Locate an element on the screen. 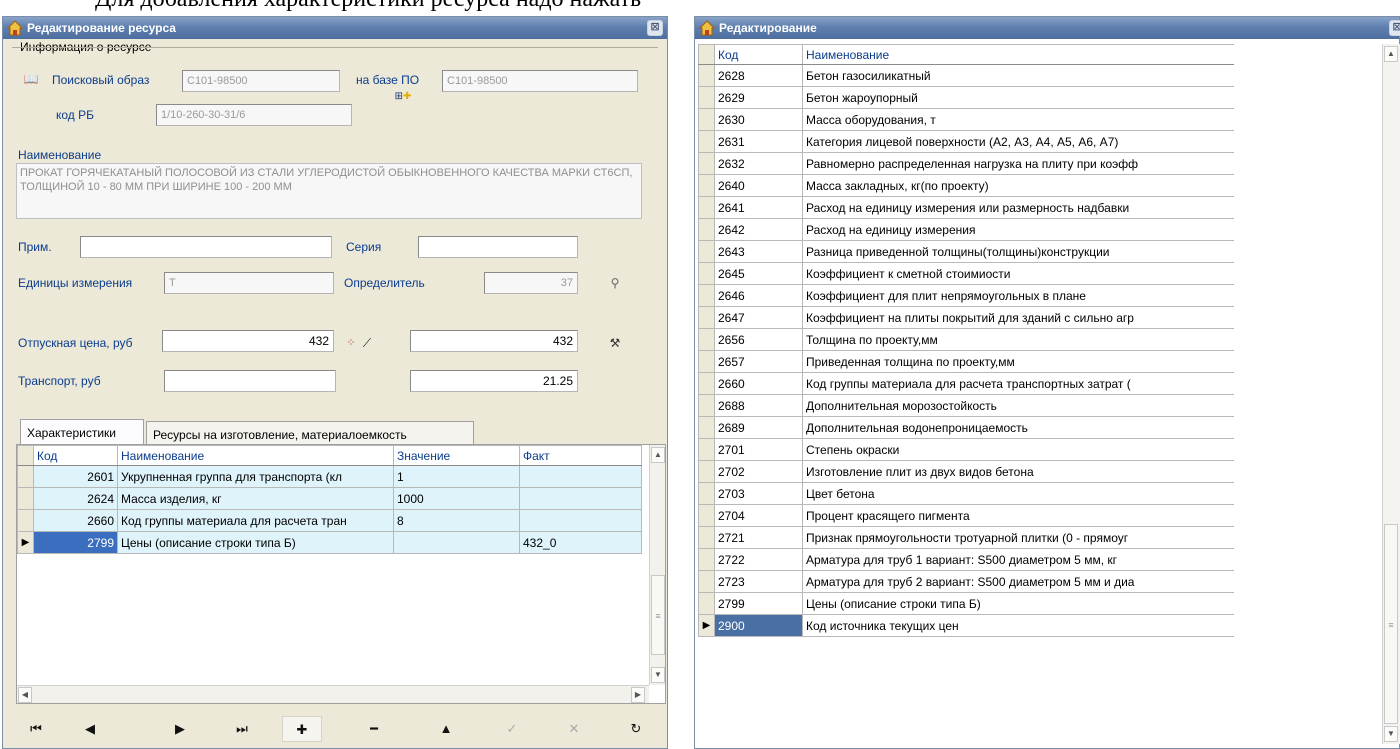 This screenshot has width=1400, height=749. cell-name: Дополнительная водонепроницаемость is located at coordinates (1018, 427).